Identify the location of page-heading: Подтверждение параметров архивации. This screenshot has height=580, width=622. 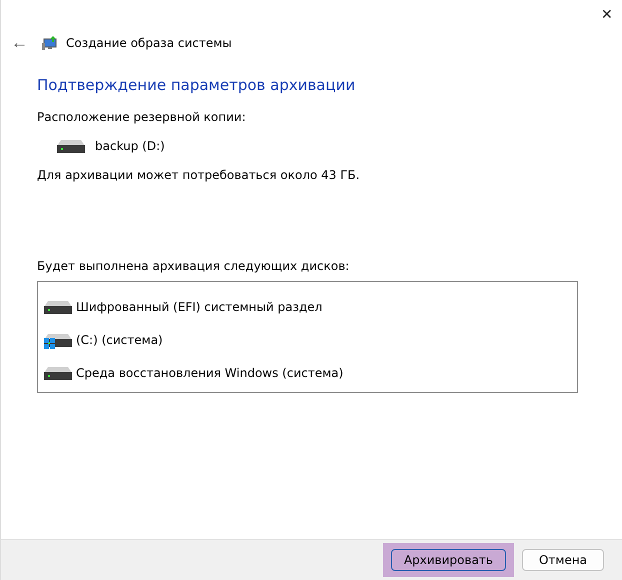
(196, 85).